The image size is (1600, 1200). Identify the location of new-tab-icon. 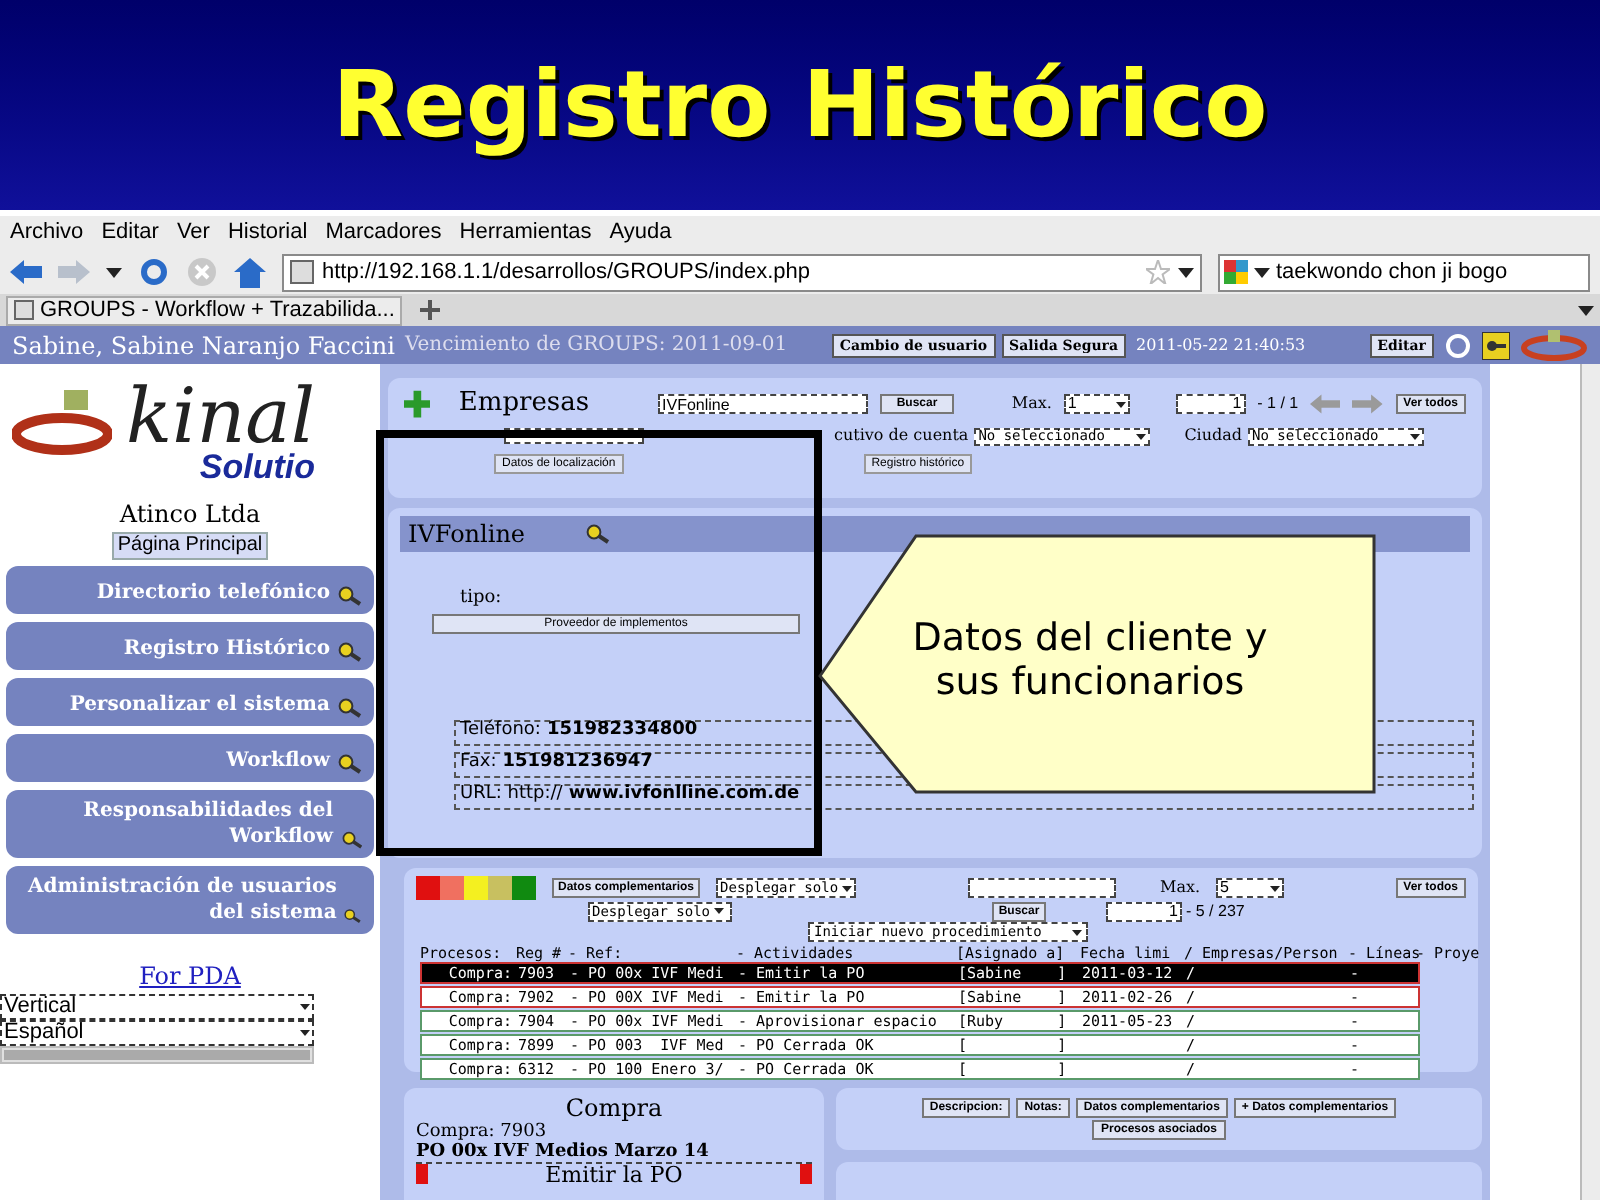
(430, 310).